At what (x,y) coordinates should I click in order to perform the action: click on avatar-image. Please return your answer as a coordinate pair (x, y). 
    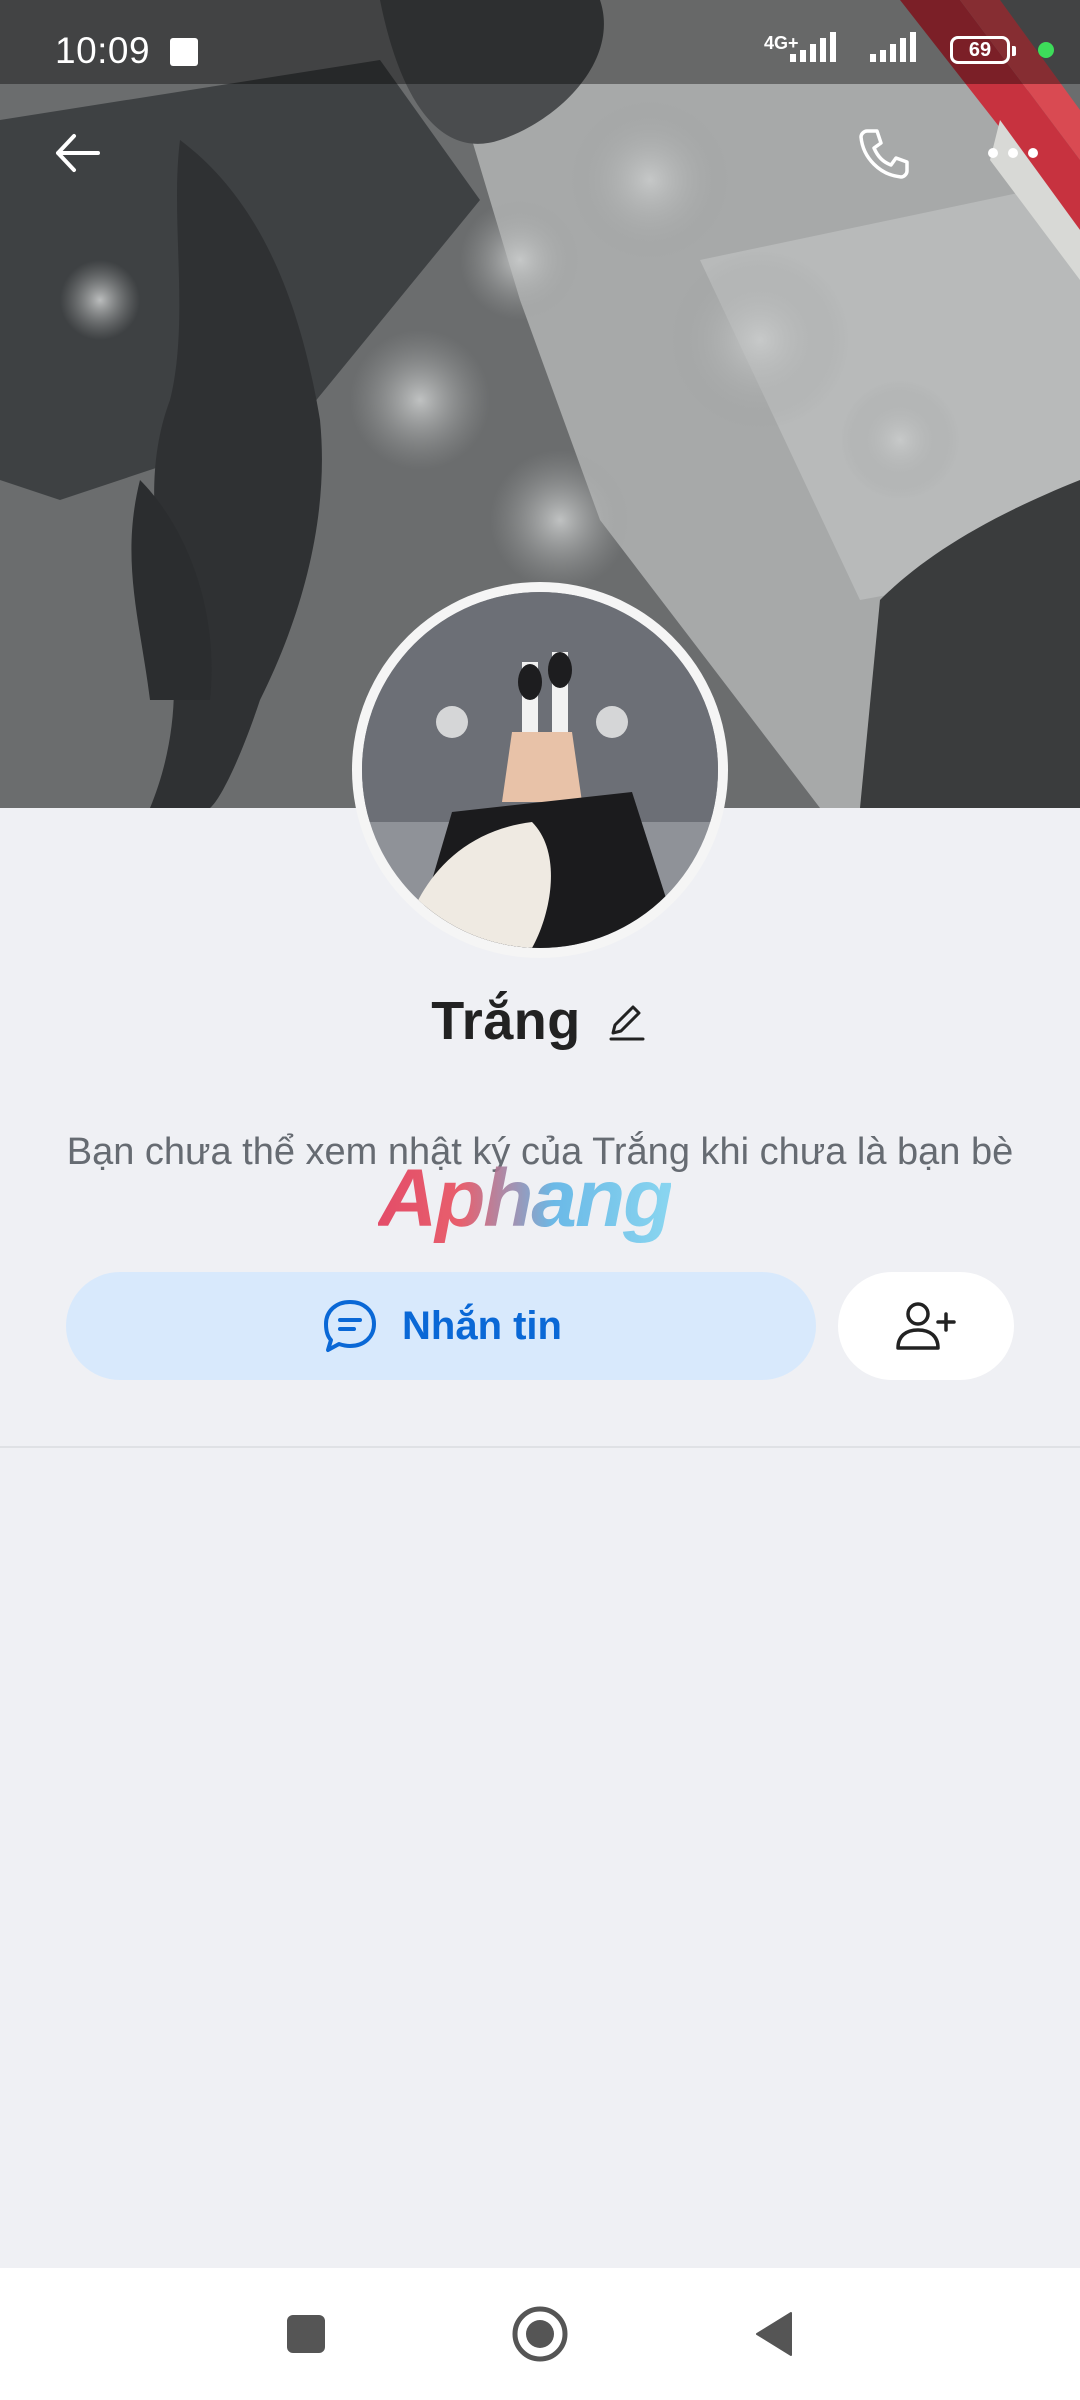
    Looking at the image, I should click on (540, 770).